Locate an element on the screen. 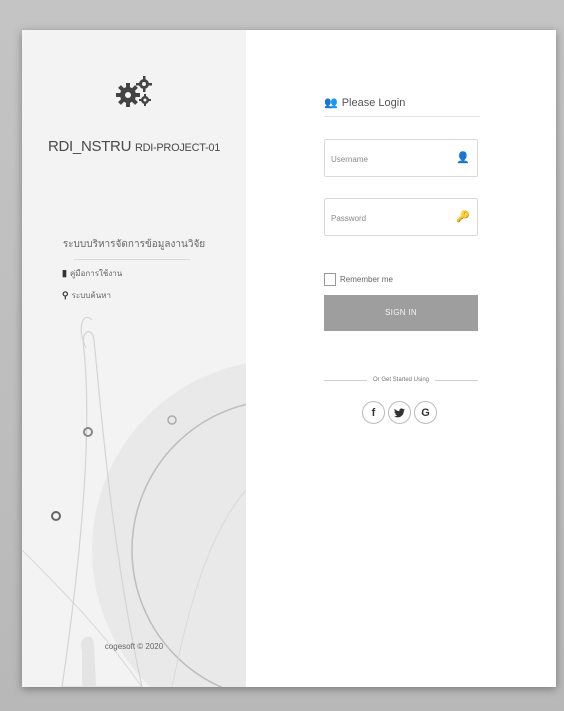 The width and height of the screenshot is (564, 711). search-system-link-label: ระบบค้นหา is located at coordinates (91, 295).